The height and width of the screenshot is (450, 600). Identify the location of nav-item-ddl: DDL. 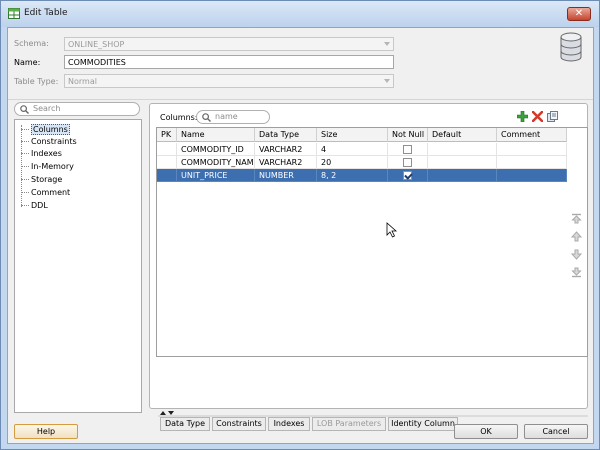
(33, 205).